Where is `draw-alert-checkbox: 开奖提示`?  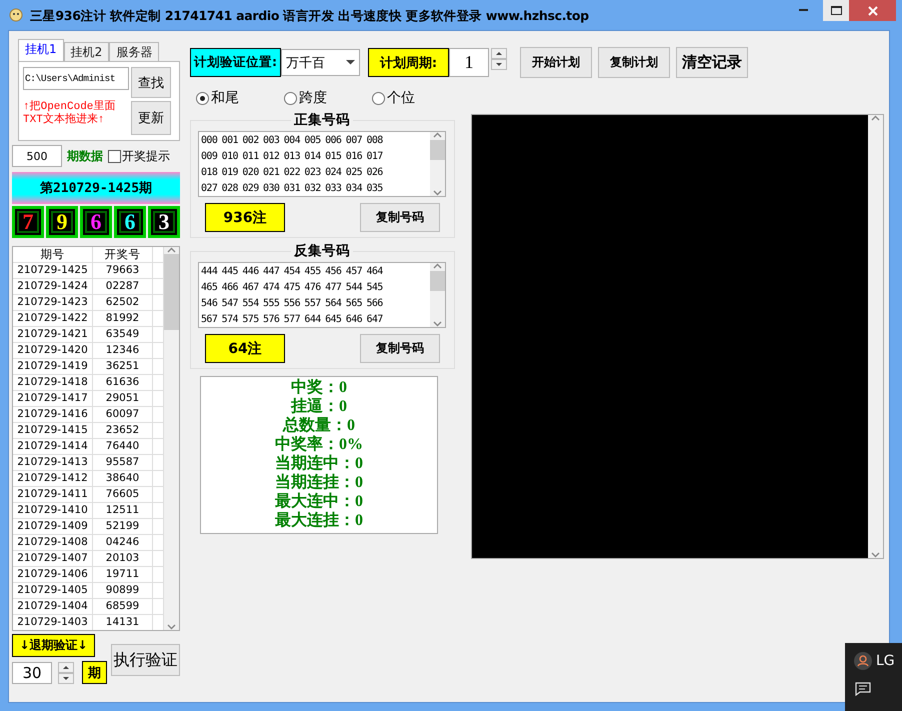
draw-alert-checkbox: 开奖提示 is located at coordinates (139, 156).